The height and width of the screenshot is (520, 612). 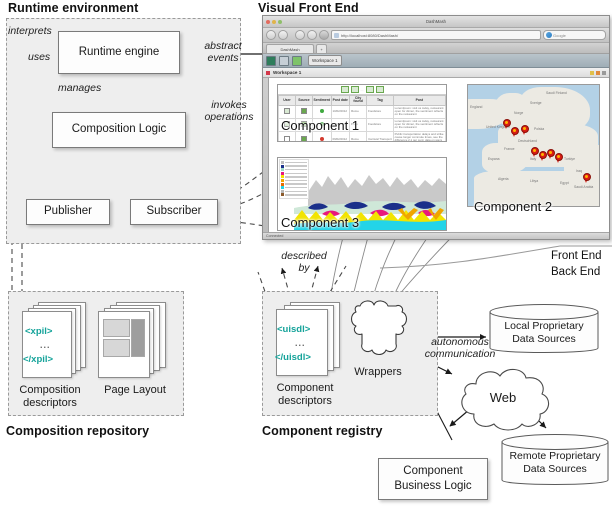 I want to click on label-described-by: described by, so click(x=304, y=262).